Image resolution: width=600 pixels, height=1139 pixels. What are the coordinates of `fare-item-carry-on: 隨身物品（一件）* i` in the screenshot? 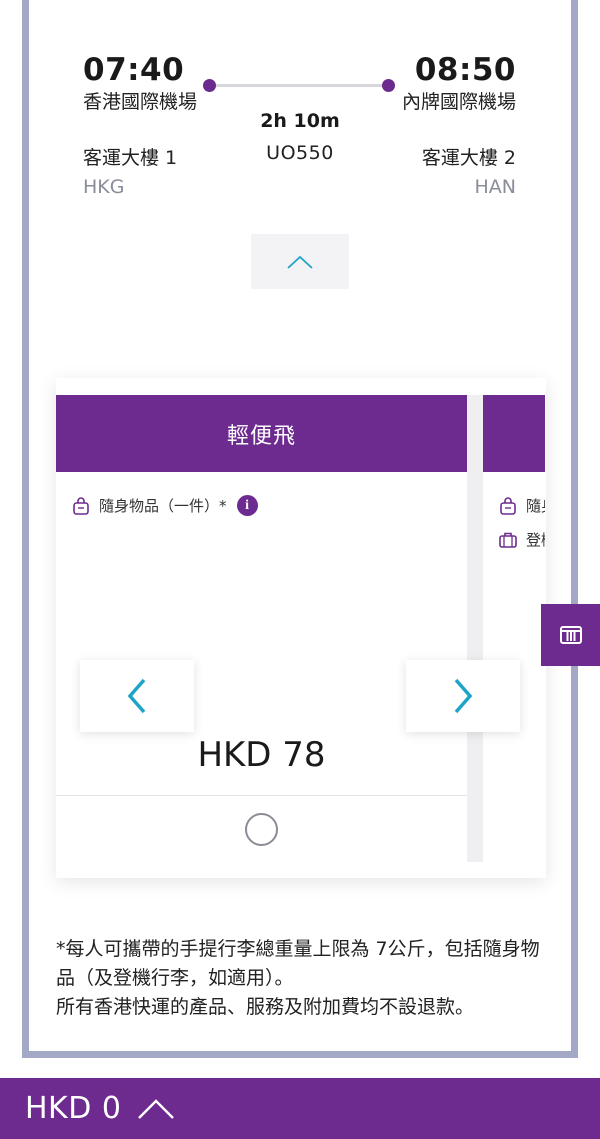 It's located at (164, 505).